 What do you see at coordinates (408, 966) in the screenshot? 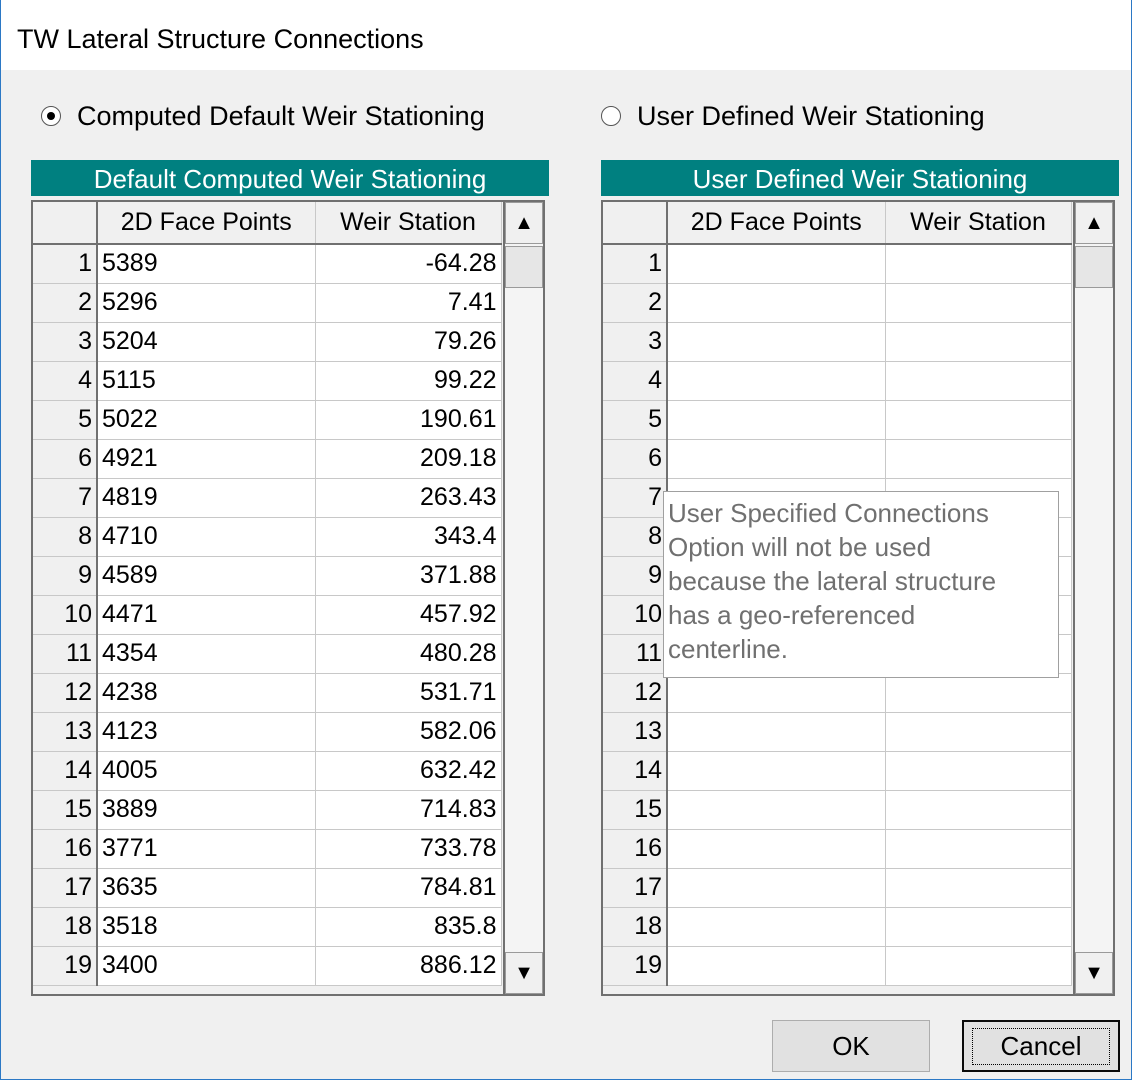
I see `weir-station-cell: 886.12` at bounding box center [408, 966].